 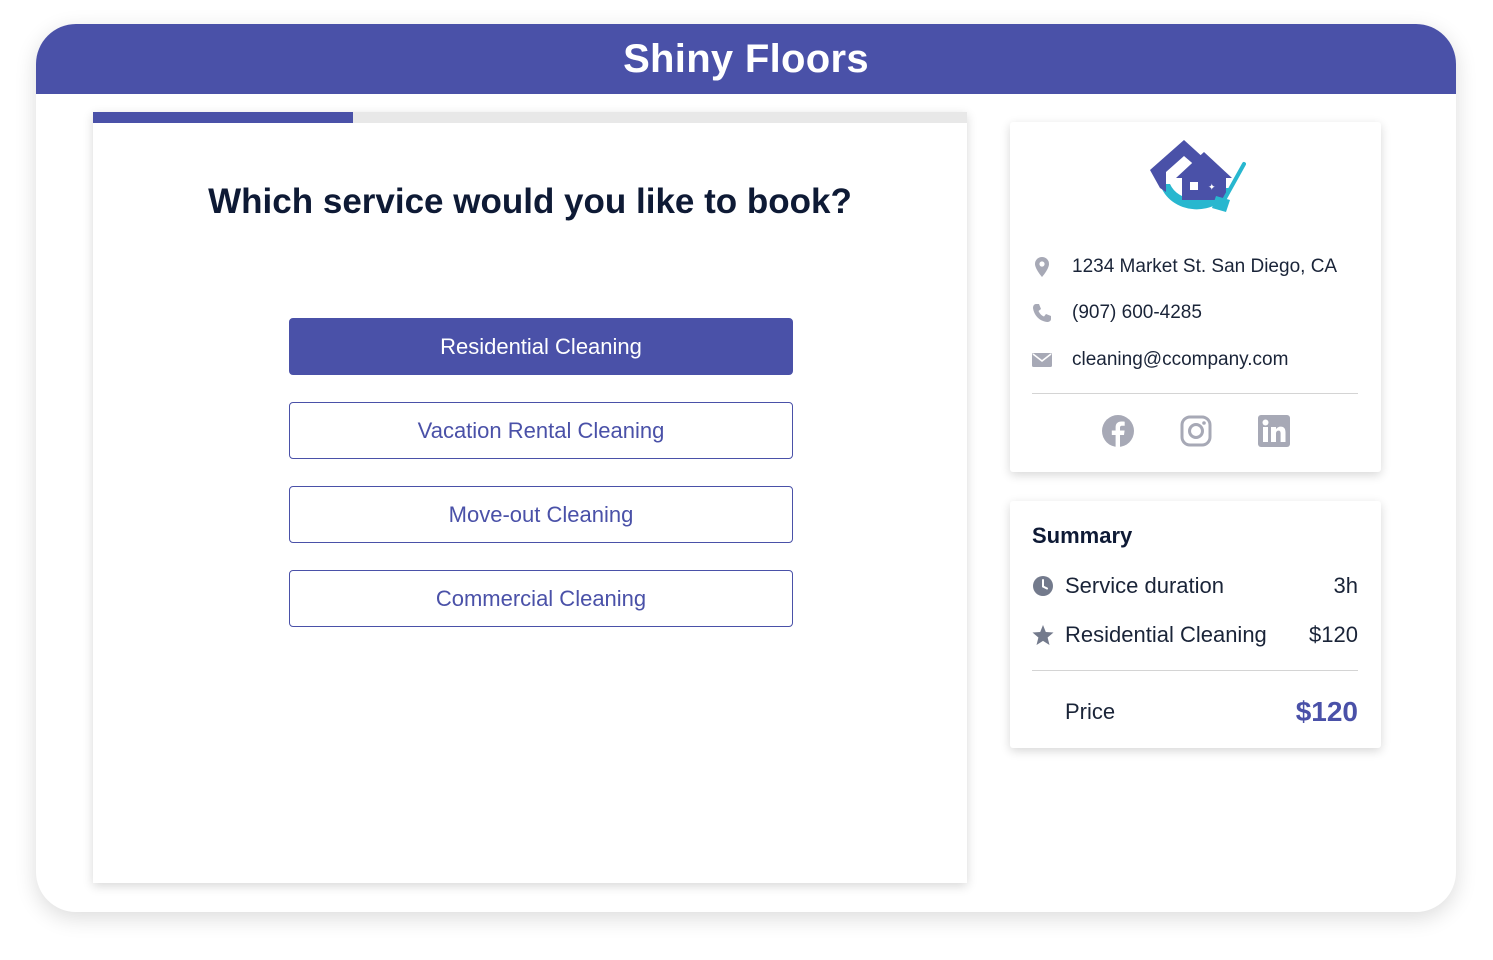 I want to click on email-row: cleaning@ccompany.com, so click(x=1160, y=360).